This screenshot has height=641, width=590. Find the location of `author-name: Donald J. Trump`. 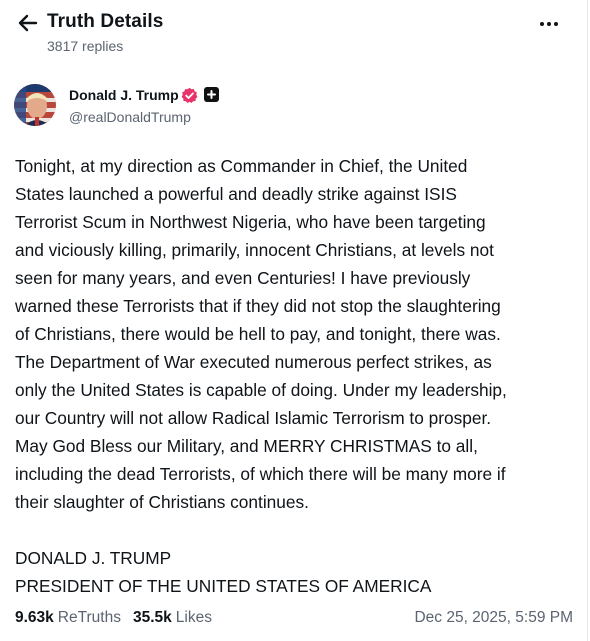

author-name: Donald J. Trump is located at coordinates (124, 95).